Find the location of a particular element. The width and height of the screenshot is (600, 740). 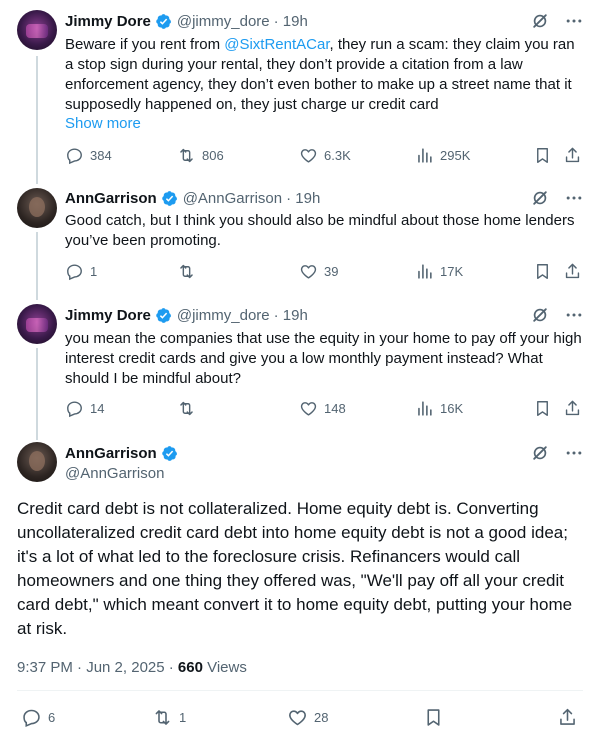

main-tweet-actions: 6 1 28 is located at coordinates (300, 717).